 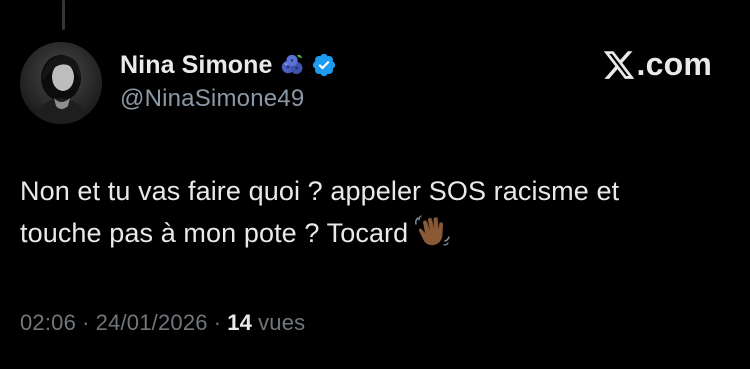 I want to click on brand-watermark: .com, so click(x=657, y=64).